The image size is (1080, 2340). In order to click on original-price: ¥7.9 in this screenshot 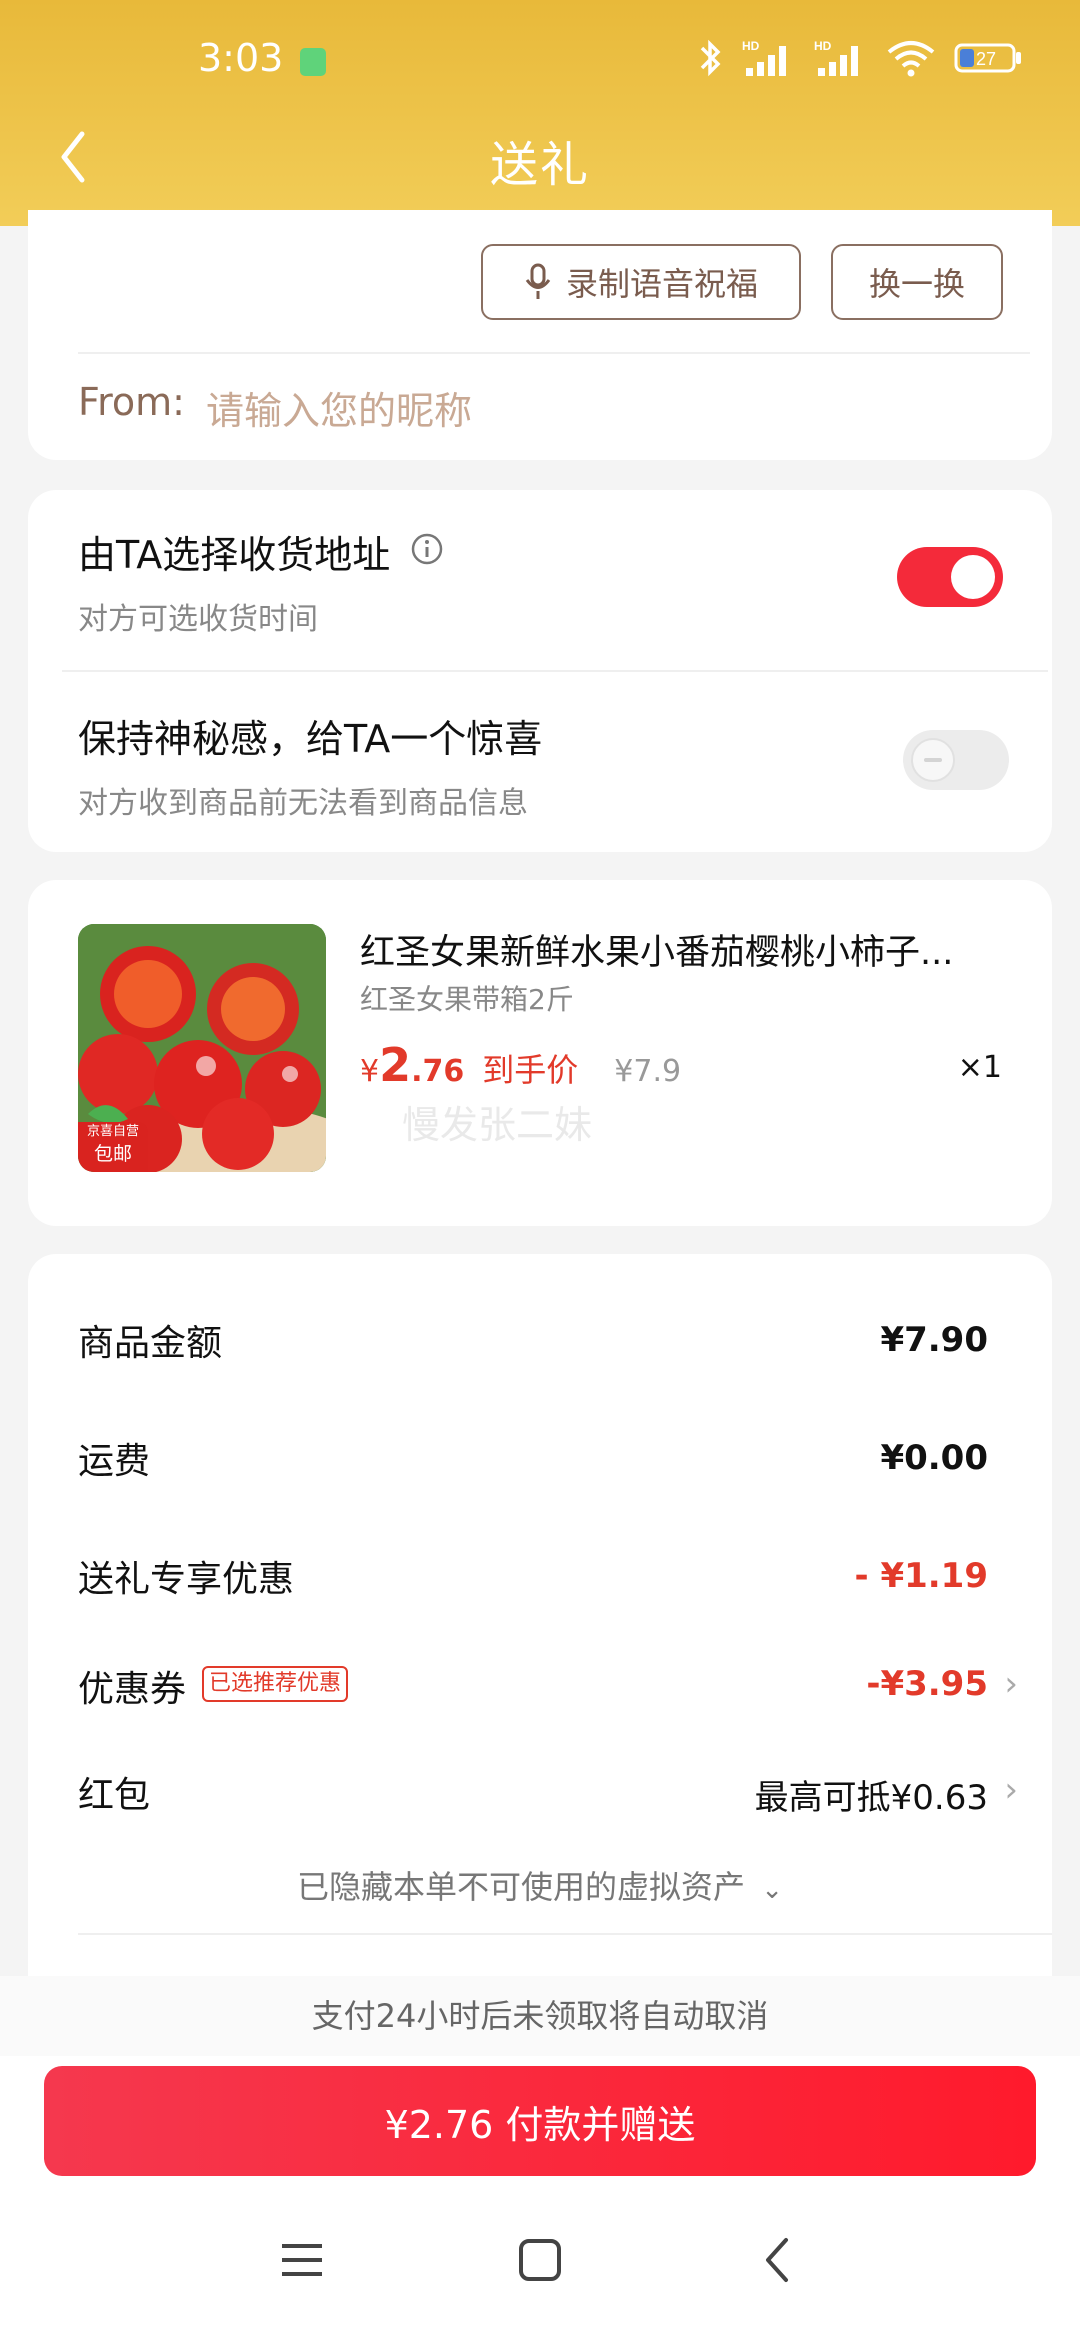, I will do `click(648, 1071)`.